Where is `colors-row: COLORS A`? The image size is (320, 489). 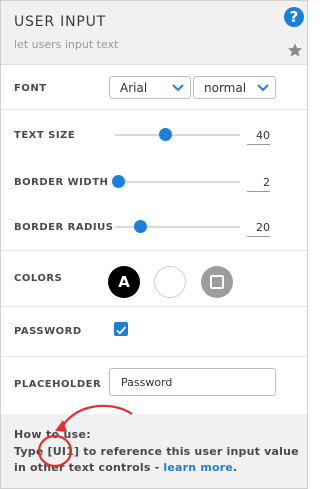
colors-row: COLORS A is located at coordinates (154, 279).